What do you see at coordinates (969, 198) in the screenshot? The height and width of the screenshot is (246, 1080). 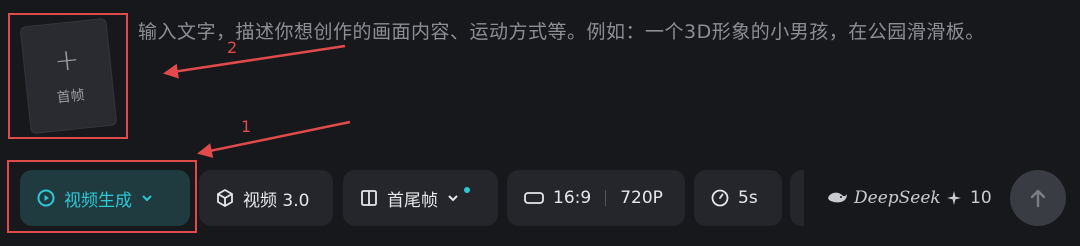 I see `credits-cost: 10` at bounding box center [969, 198].